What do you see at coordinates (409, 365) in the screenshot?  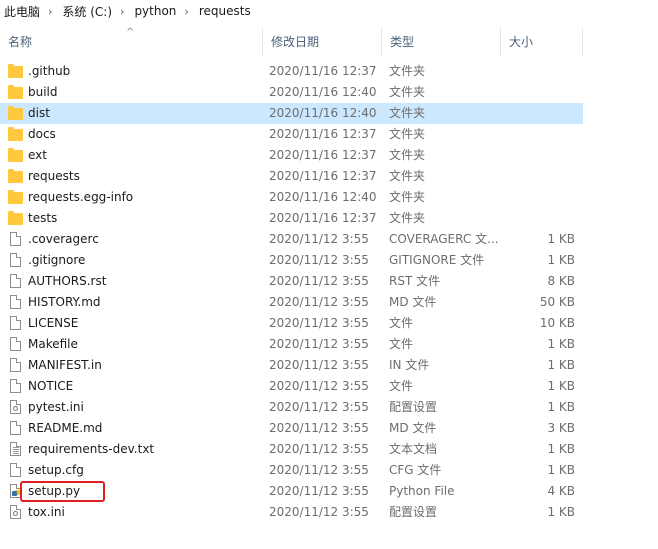 I see `file-type: IN 文件` at bounding box center [409, 365].